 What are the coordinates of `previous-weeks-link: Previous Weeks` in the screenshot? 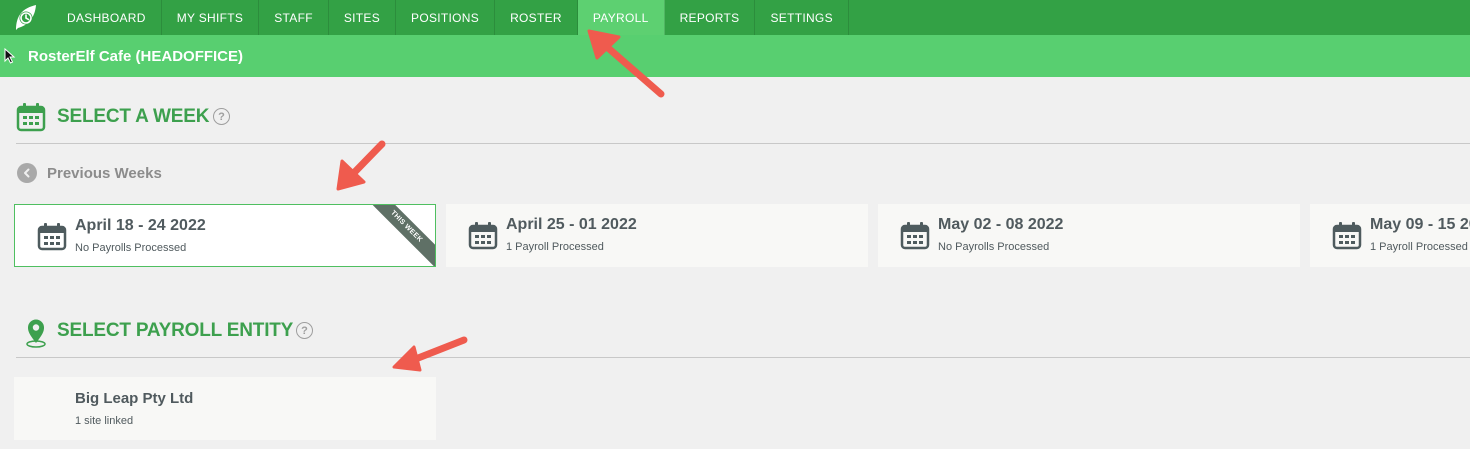 It's located at (89, 173).